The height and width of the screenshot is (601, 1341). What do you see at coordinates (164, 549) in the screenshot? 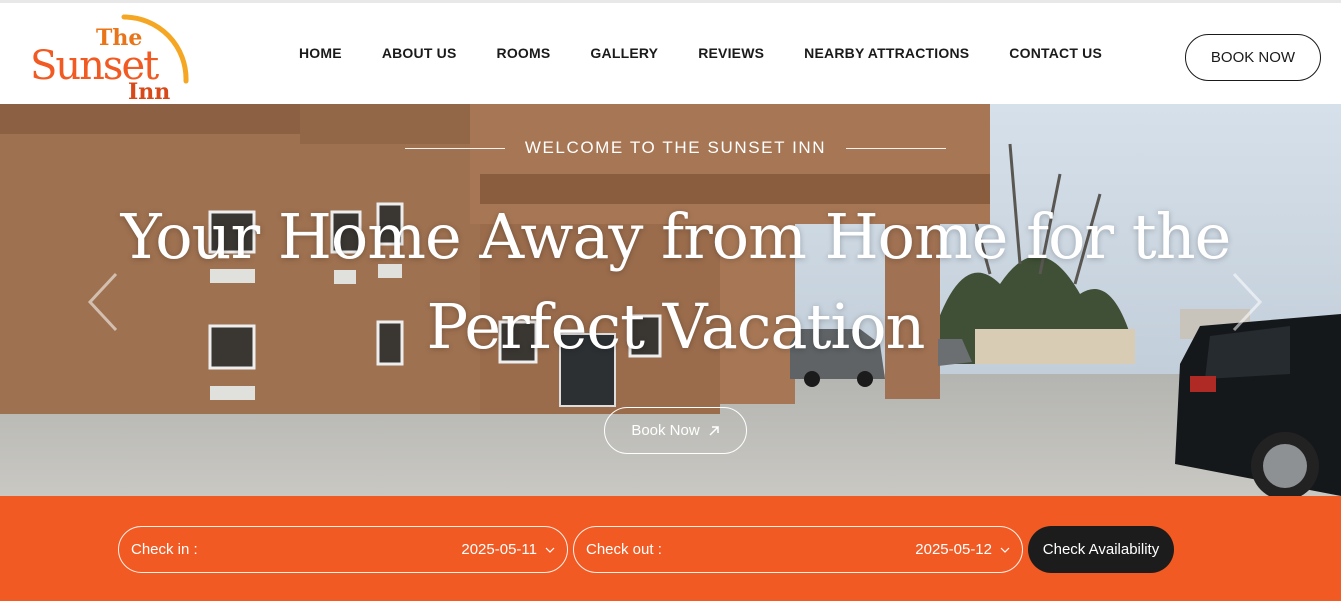
I see `check-in-label: Check in :` at bounding box center [164, 549].